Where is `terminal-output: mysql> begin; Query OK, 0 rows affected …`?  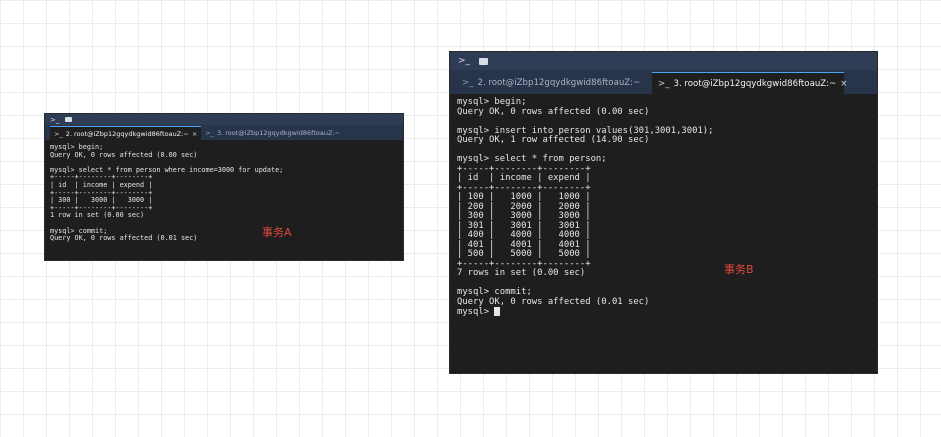
terminal-output: mysql> begin; Query OK, 0 rows affected … is located at coordinates (224, 191).